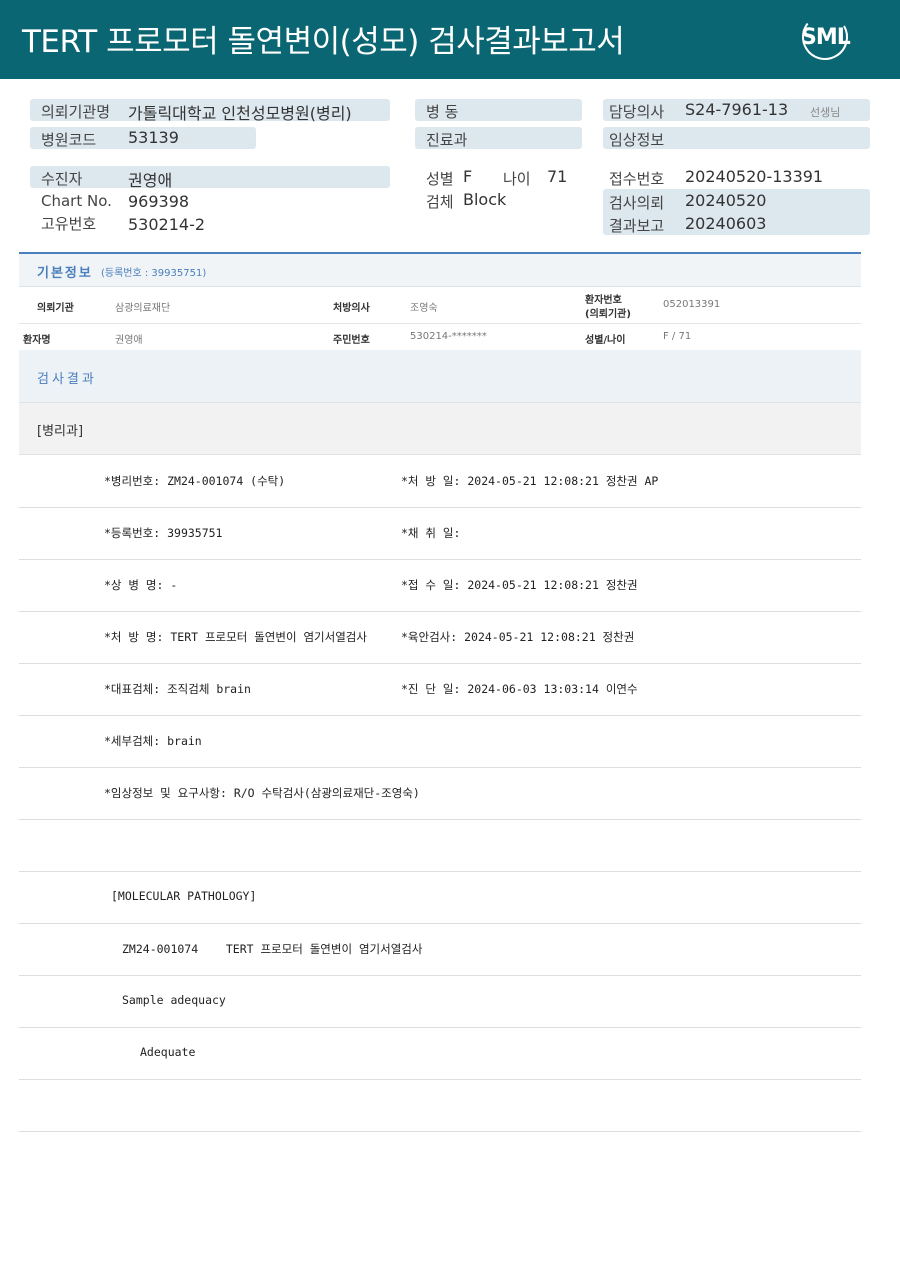 This screenshot has width=900, height=1271. I want to click on molecular-pathology-heading: [MOLECULAR PATHOLOGY], so click(184, 896).